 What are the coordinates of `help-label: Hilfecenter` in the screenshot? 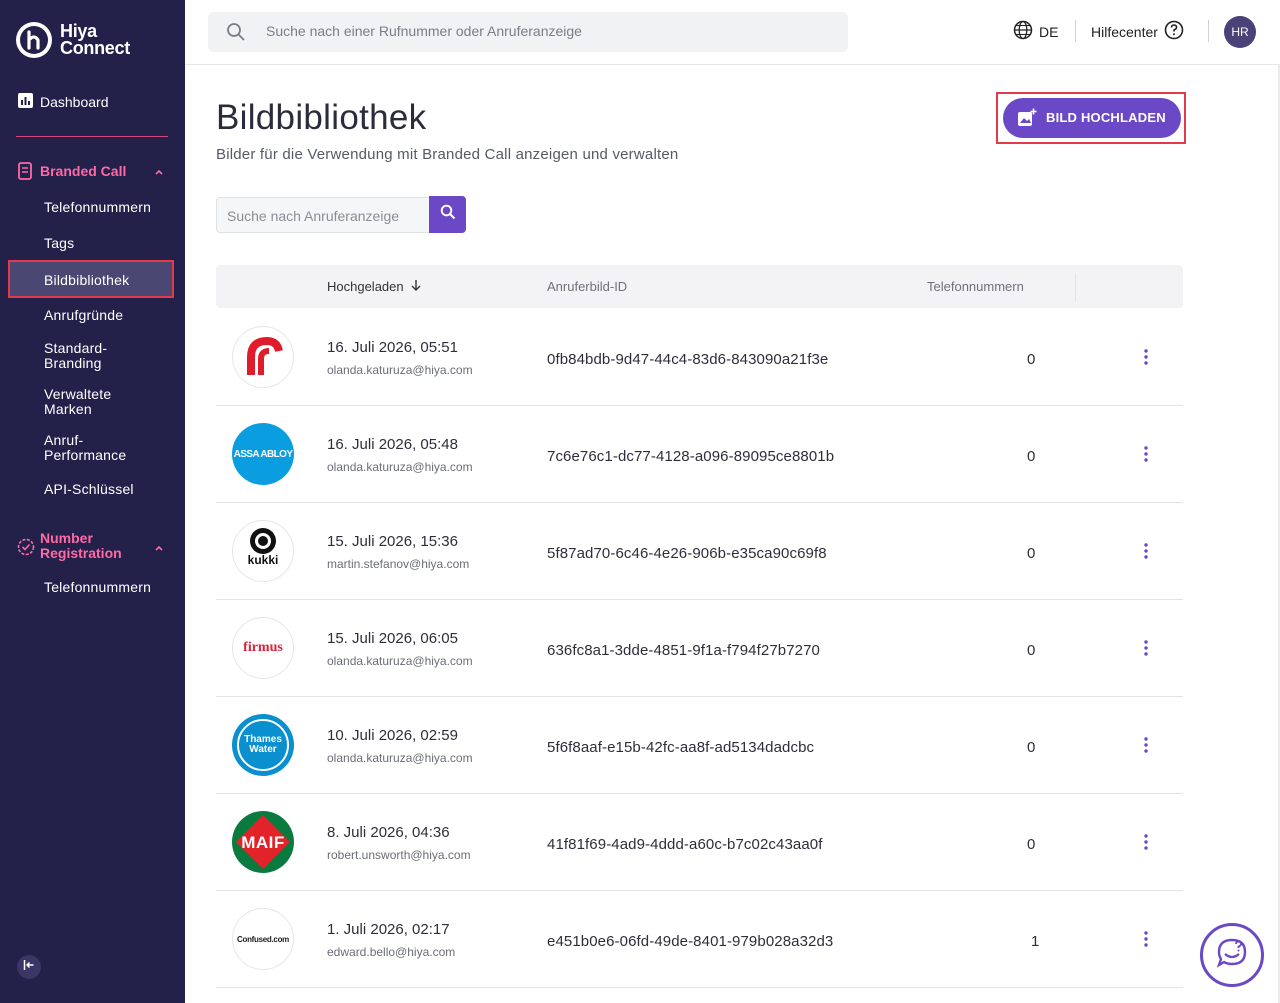 It's located at (1124, 31).